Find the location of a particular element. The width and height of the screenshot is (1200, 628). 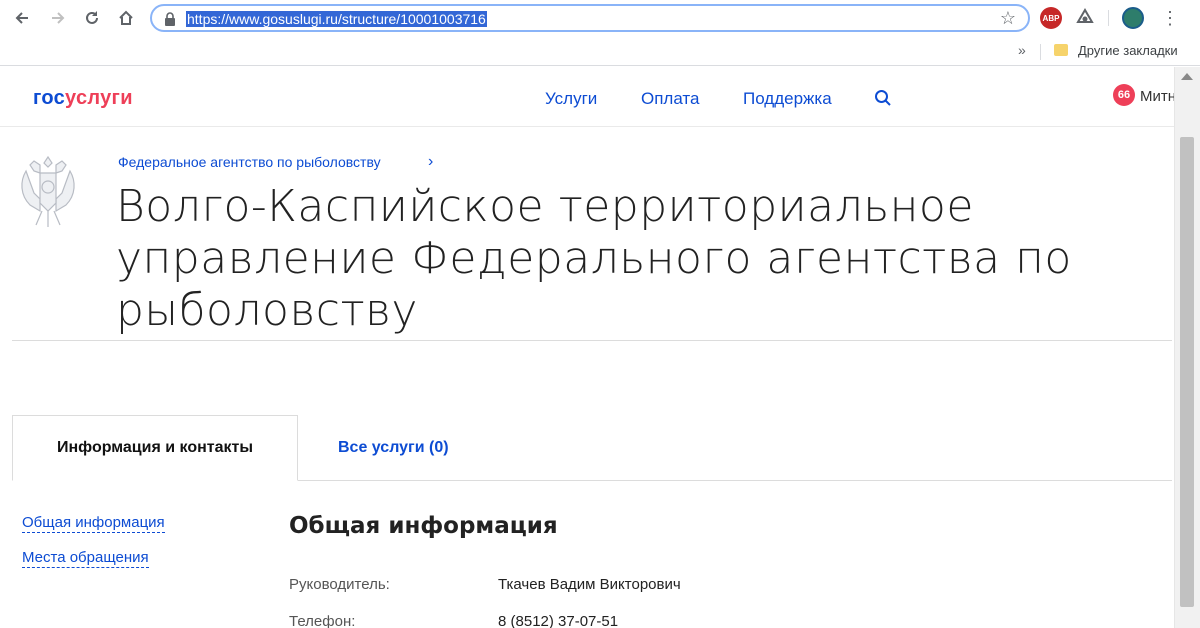

bookmarks-divider is located at coordinates (1040, 52).